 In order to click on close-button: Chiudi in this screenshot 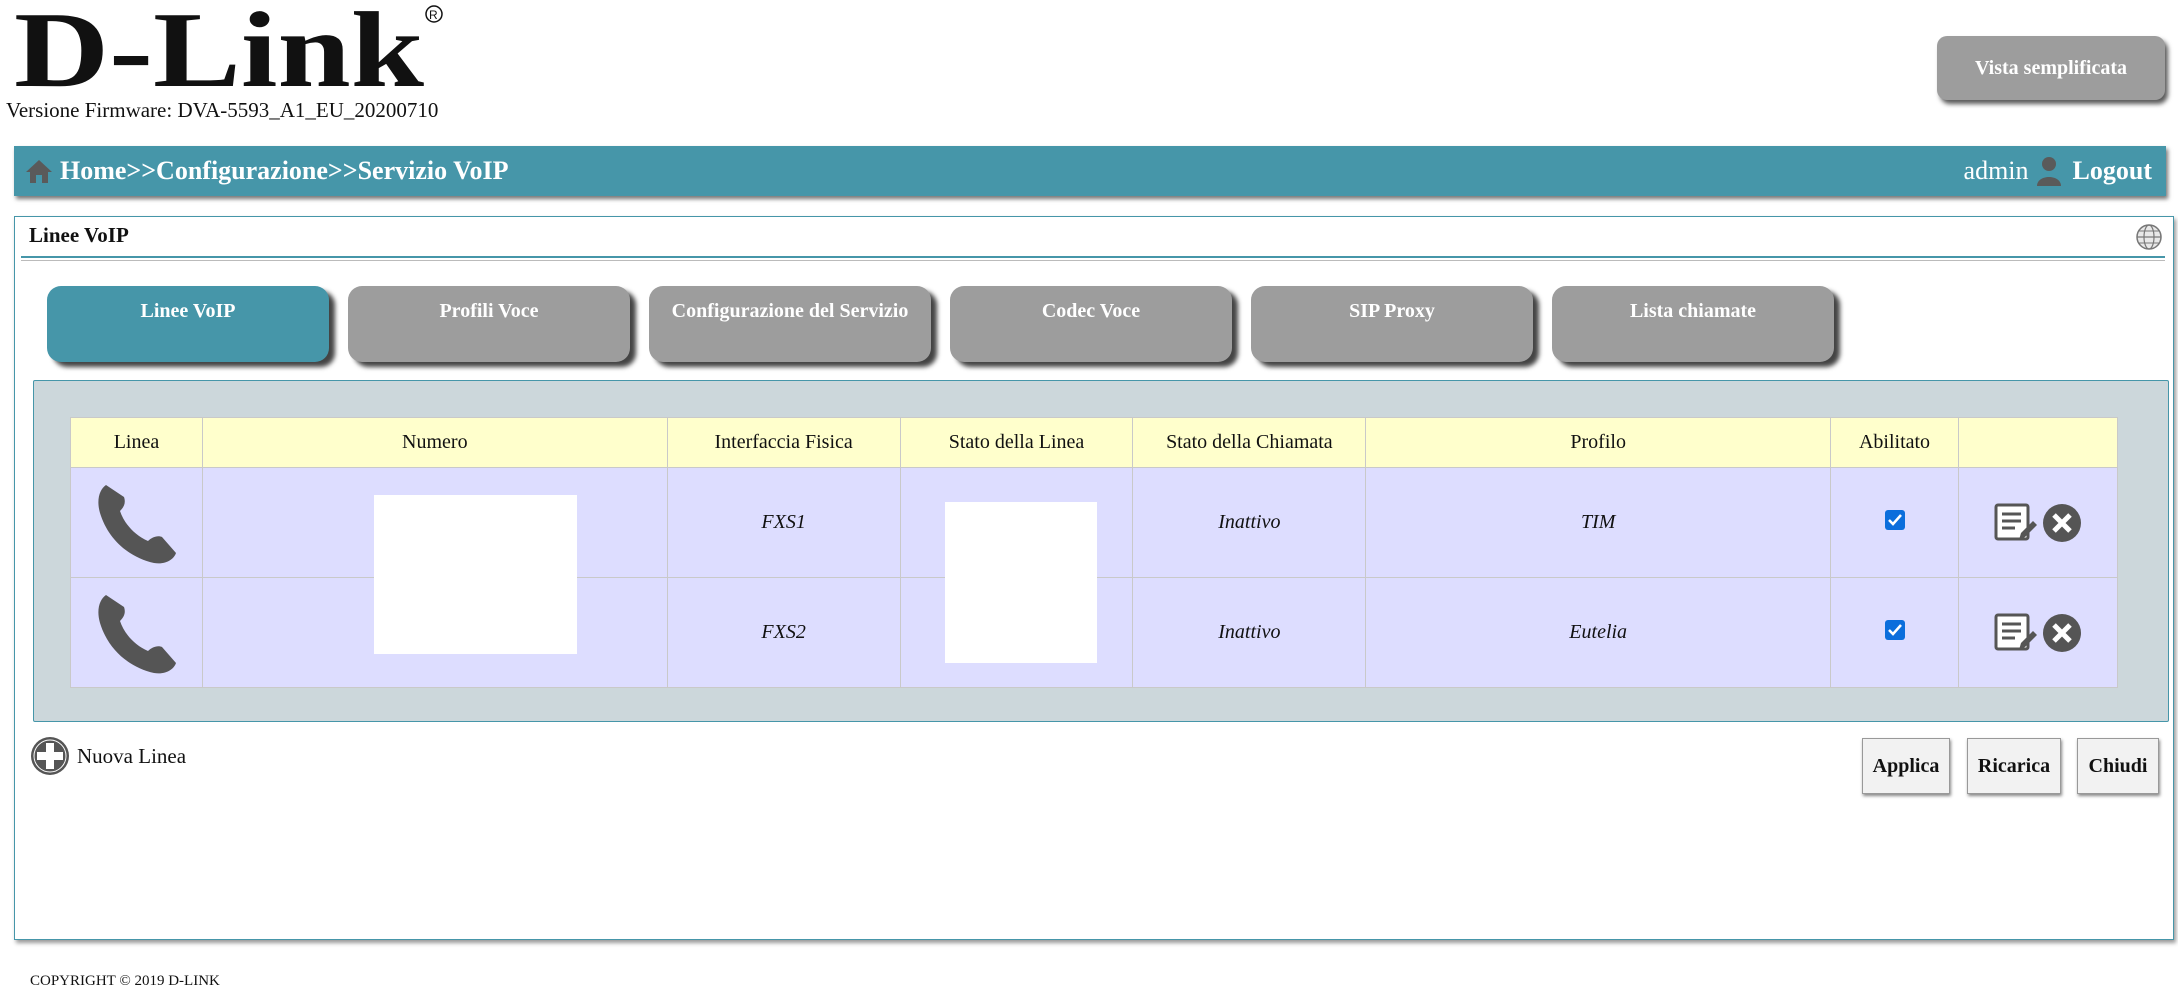, I will do `click(2118, 766)`.